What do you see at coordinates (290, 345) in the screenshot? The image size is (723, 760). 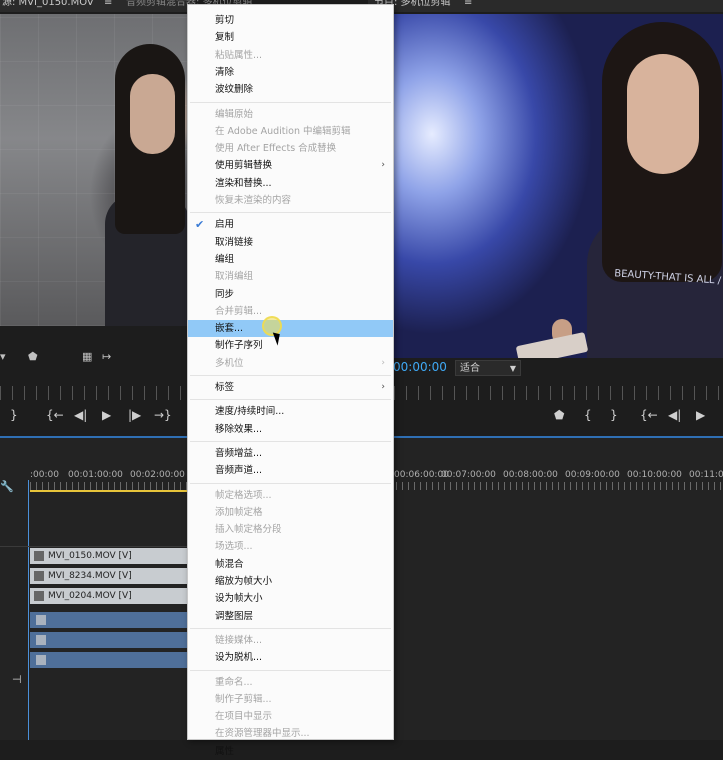 I see `menu-item: 制作子序列` at bounding box center [290, 345].